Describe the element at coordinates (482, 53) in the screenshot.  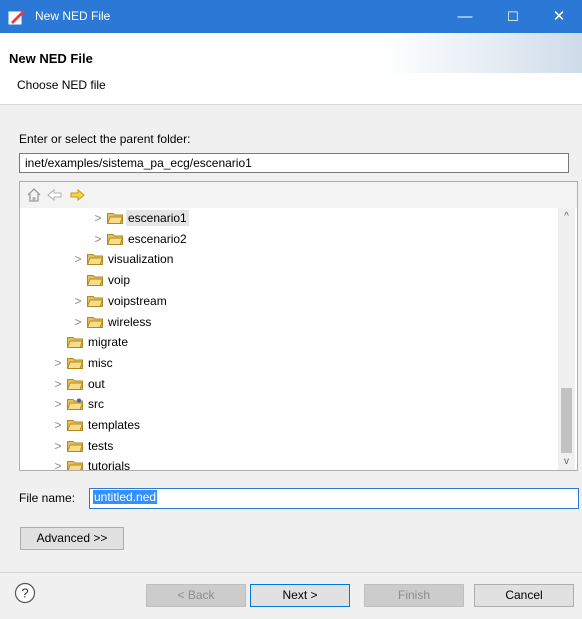
I see `banner-decoration` at that location.